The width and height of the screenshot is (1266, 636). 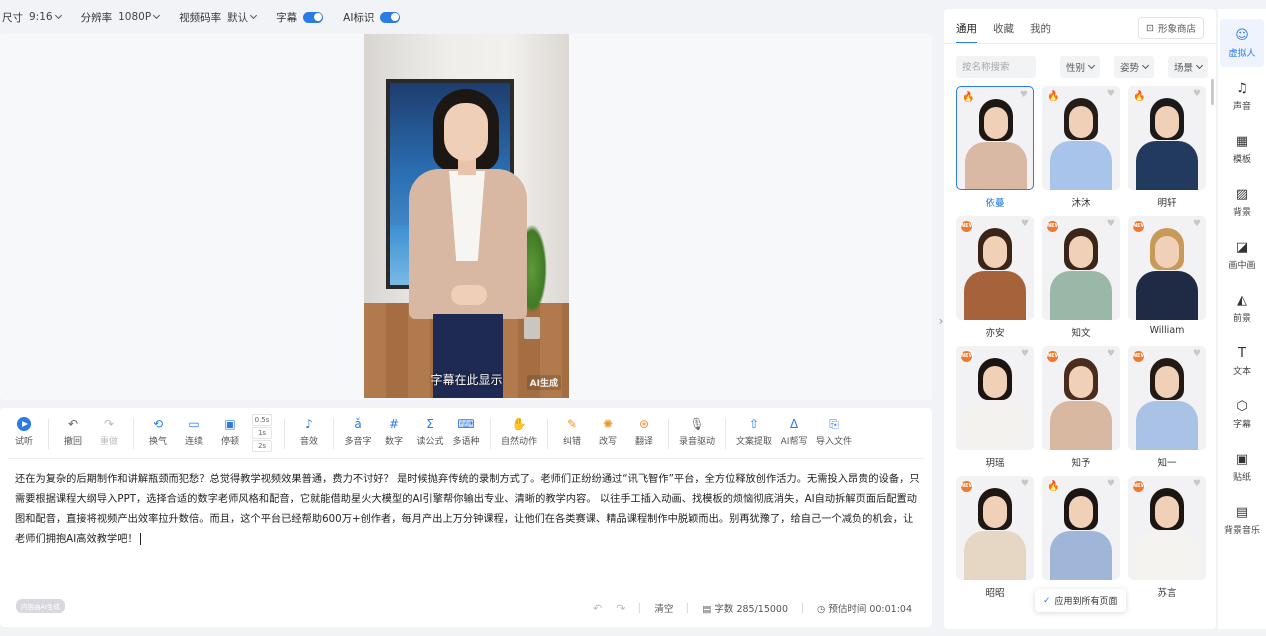 I want to click on sidenav-item-avatar: ☺ 虚拟人, so click(x=1242, y=43).